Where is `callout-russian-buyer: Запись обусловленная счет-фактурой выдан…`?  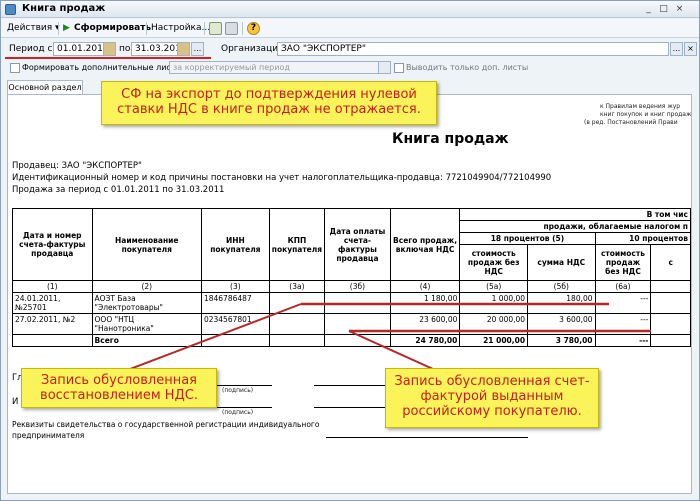 callout-russian-buyer: Запись обусловленная счет-фактурой выдан… is located at coordinates (492, 398).